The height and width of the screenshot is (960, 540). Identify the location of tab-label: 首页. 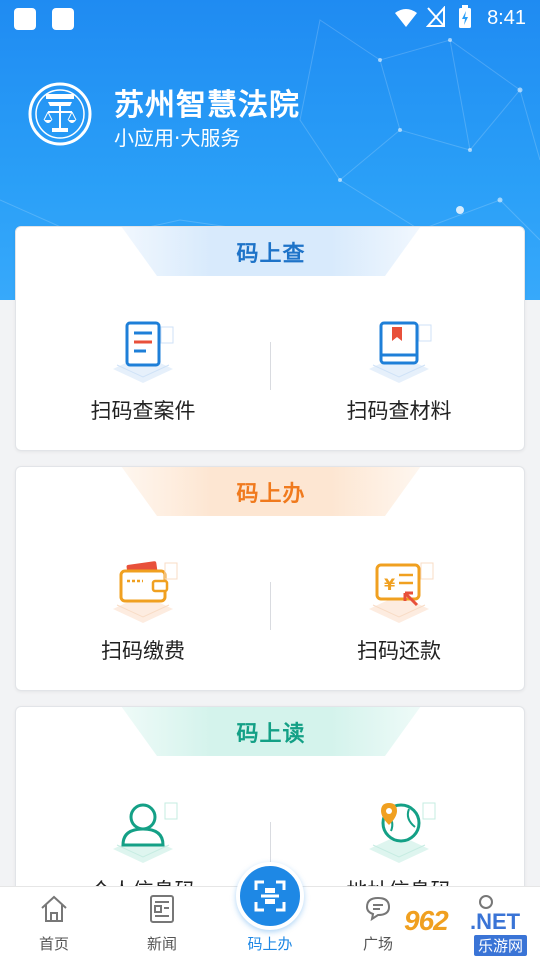
(53, 944).